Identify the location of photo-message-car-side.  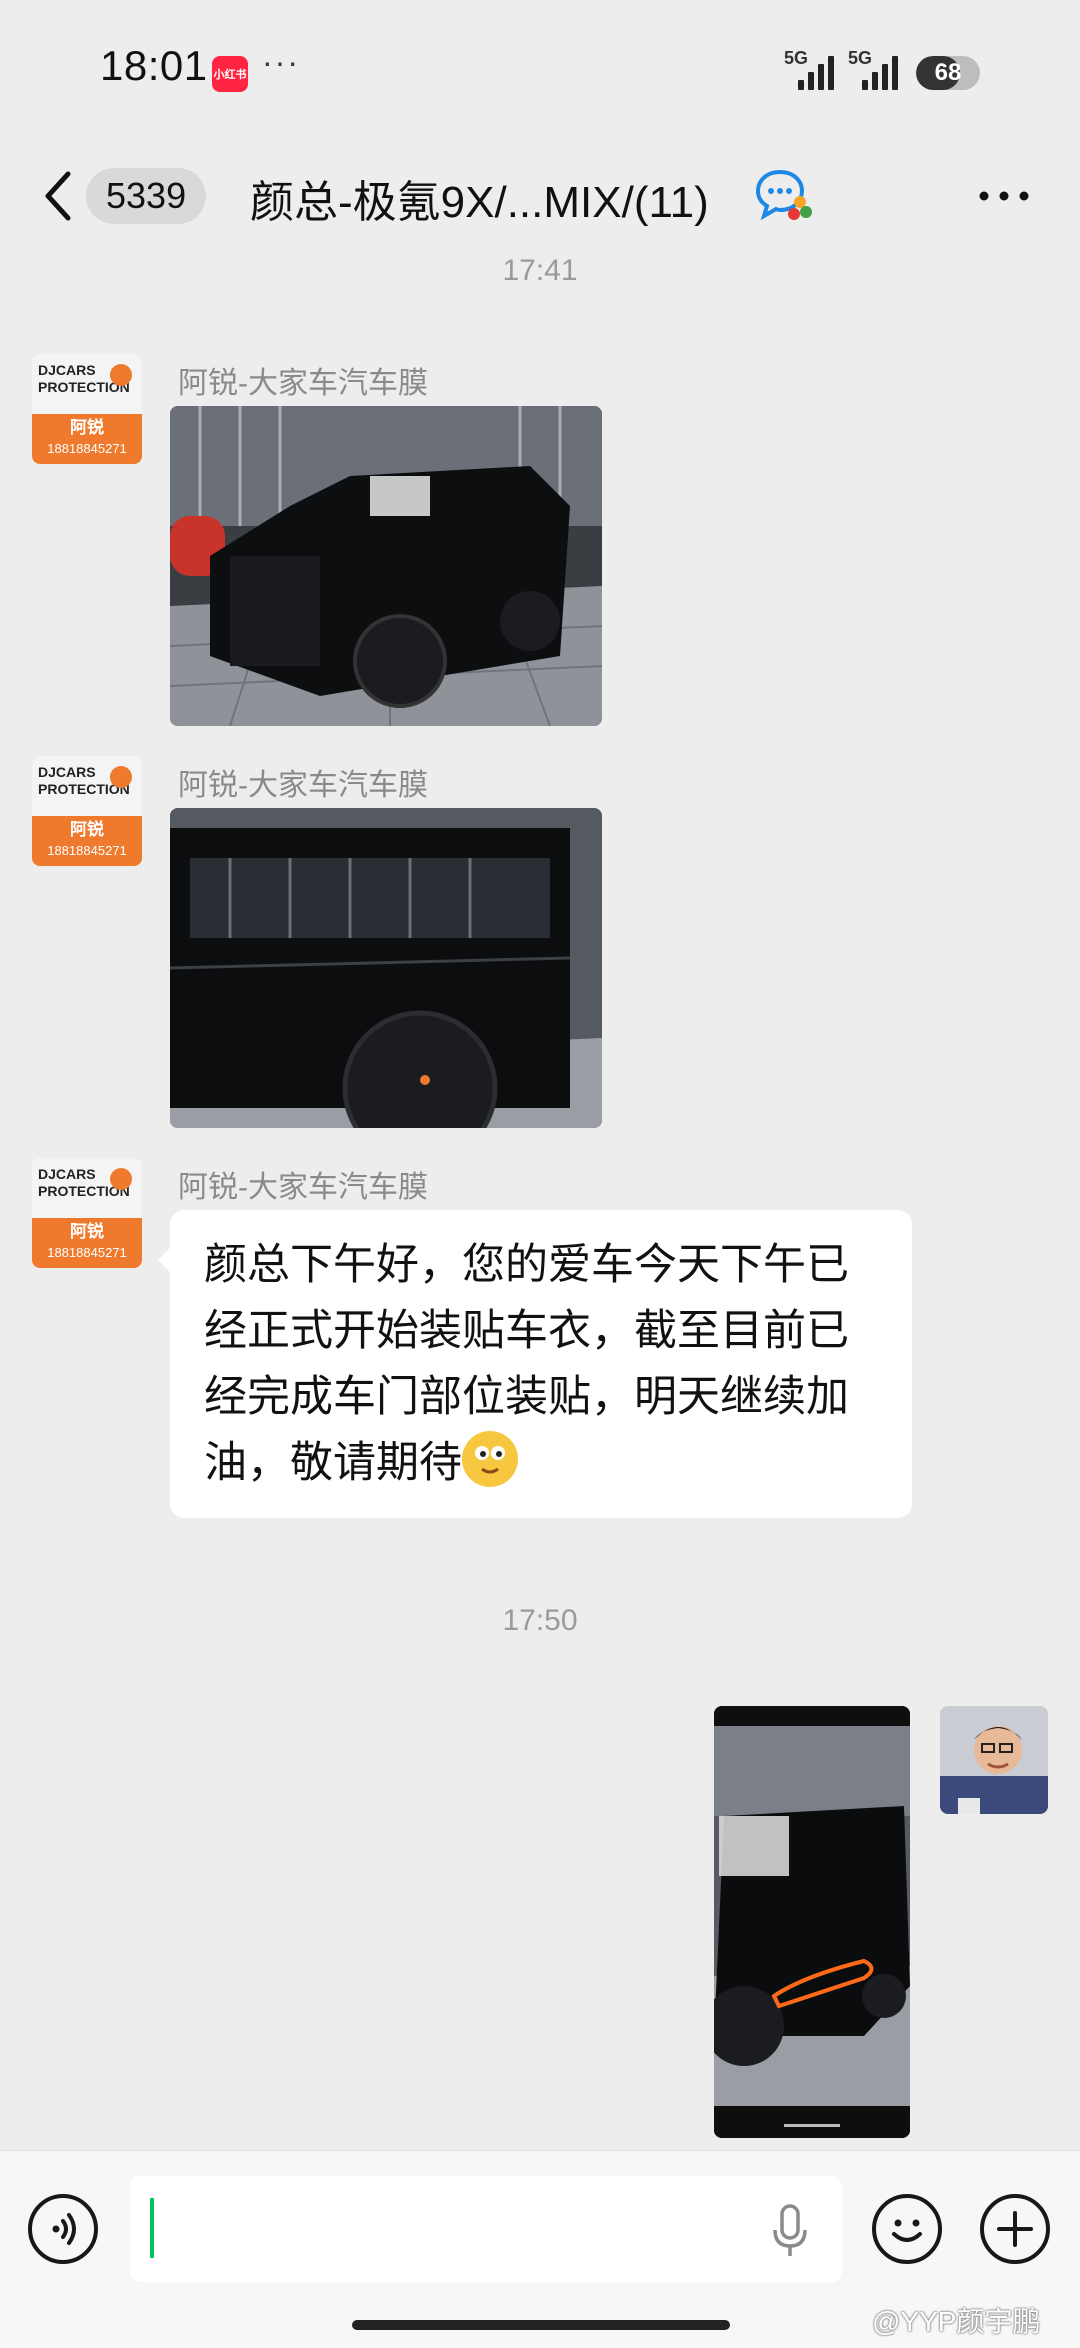
(386, 968).